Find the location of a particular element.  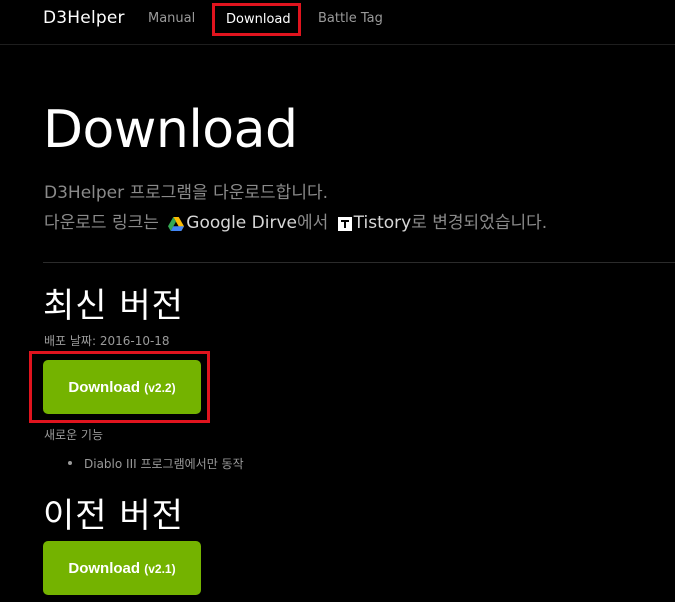

nav-link-download: Download is located at coordinates (256, 19).